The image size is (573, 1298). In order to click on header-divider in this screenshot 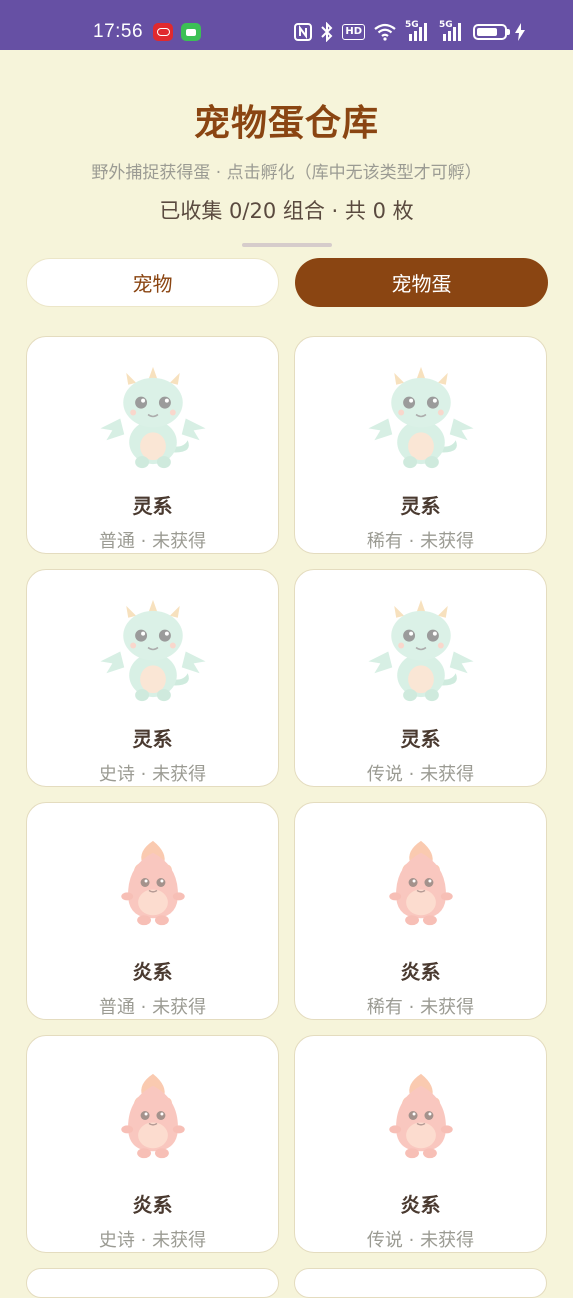, I will do `click(286, 245)`.